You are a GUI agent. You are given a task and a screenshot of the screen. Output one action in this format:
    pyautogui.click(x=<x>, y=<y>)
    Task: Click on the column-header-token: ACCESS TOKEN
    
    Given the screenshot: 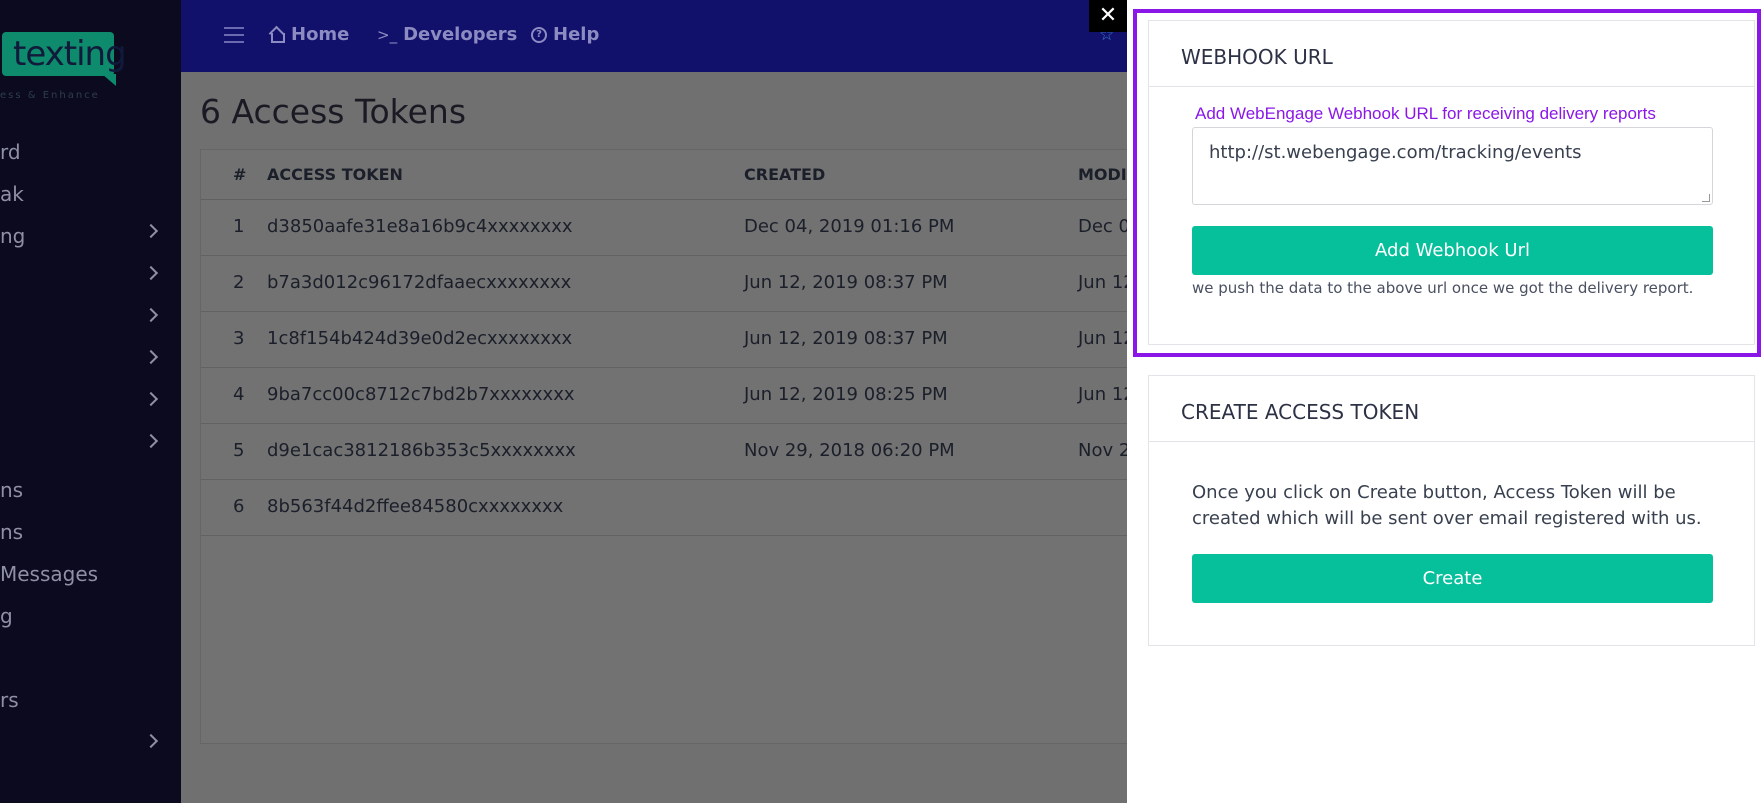 What is the action you would take?
    pyautogui.click(x=335, y=174)
    